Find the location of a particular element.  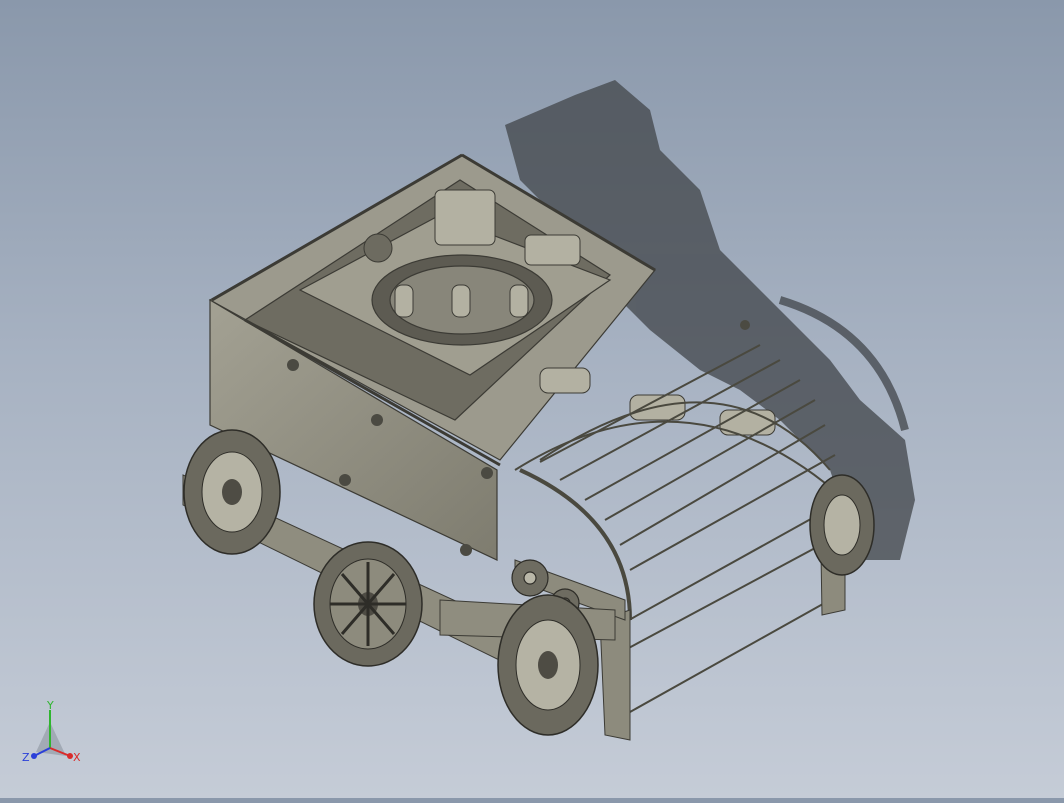

x-axis-label: X is located at coordinates (77, 757).